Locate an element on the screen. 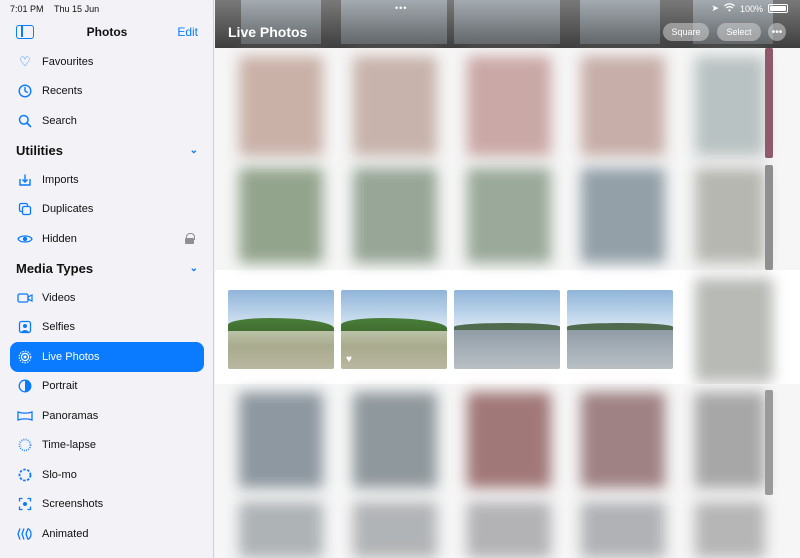  sidebar-item-time-lapse: Time-lapse is located at coordinates (106, 446).